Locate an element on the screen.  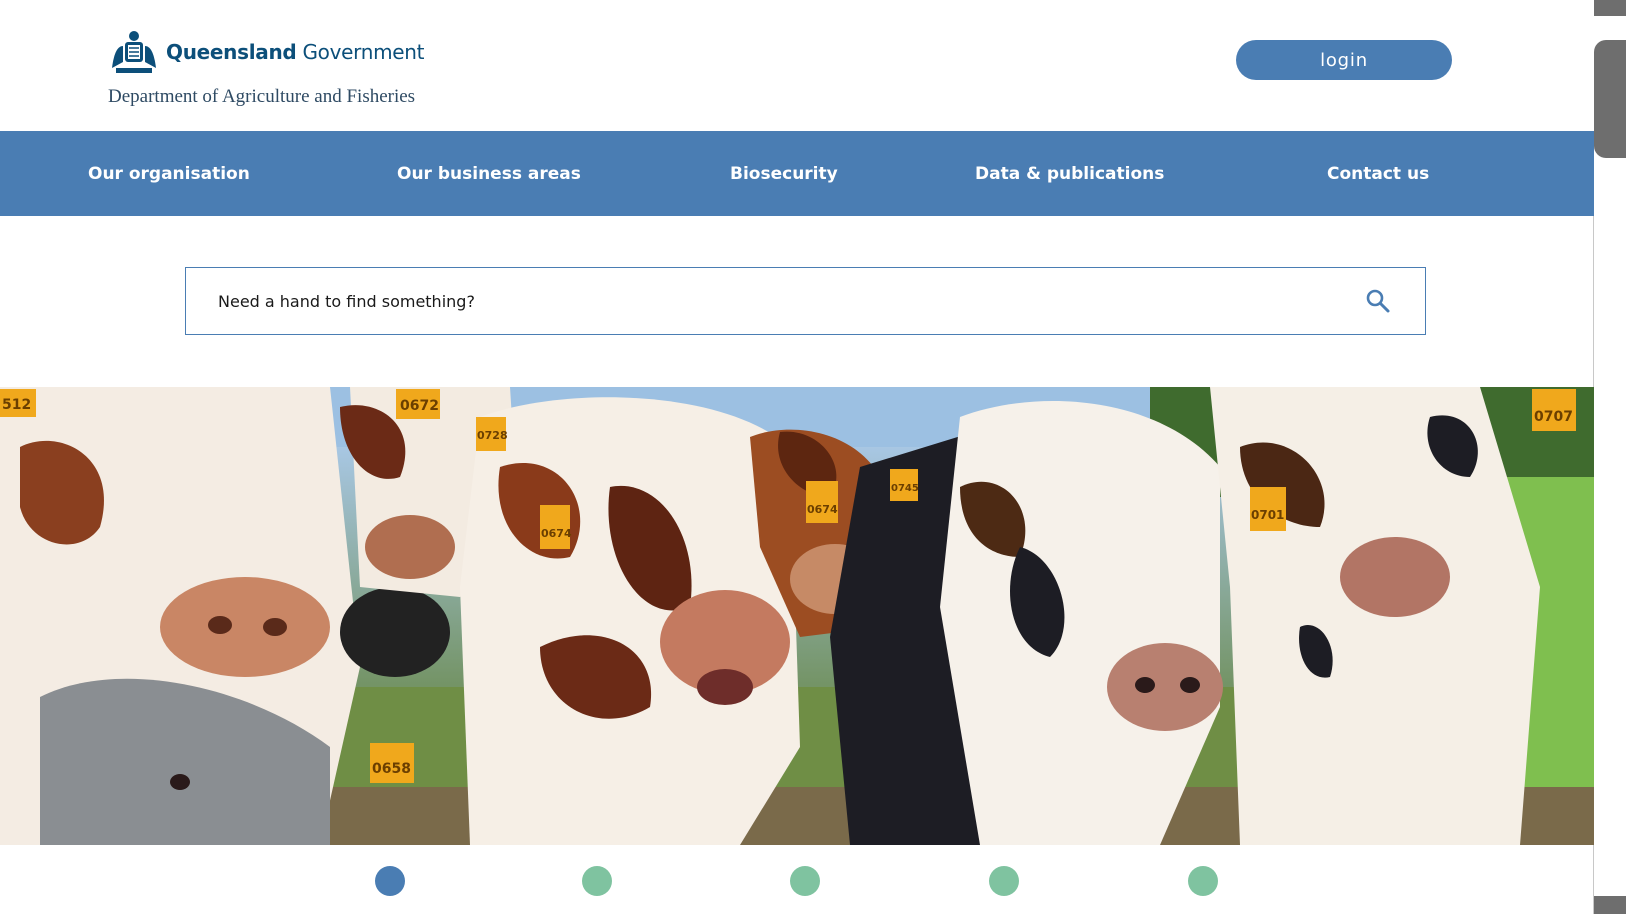
ear-tag: 0658 is located at coordinates (392, 763).